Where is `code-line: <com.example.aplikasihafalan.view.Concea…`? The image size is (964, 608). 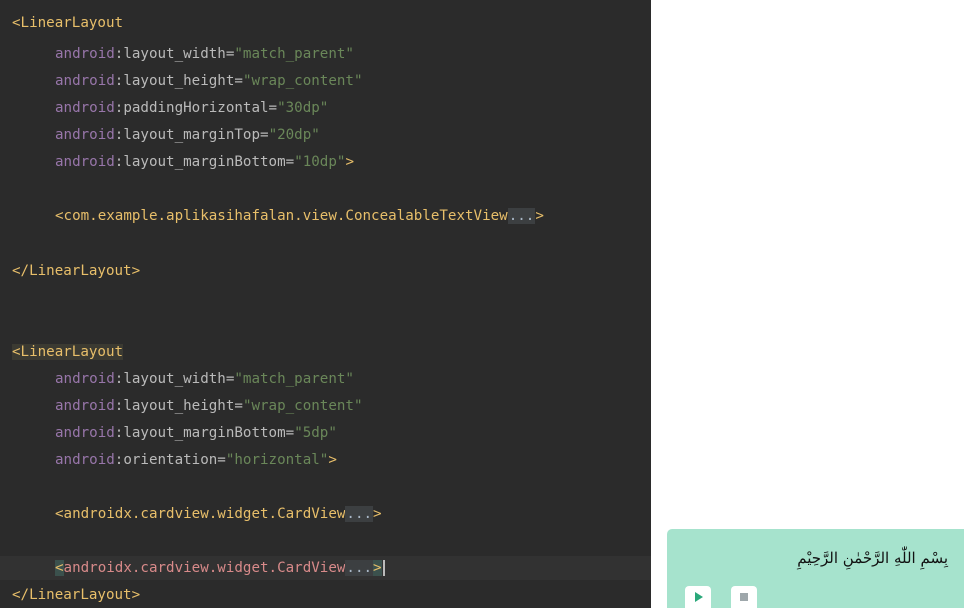 code-line: <com.example.aplikasihafalan.view.Concea… is located at coordinates (278, 216).